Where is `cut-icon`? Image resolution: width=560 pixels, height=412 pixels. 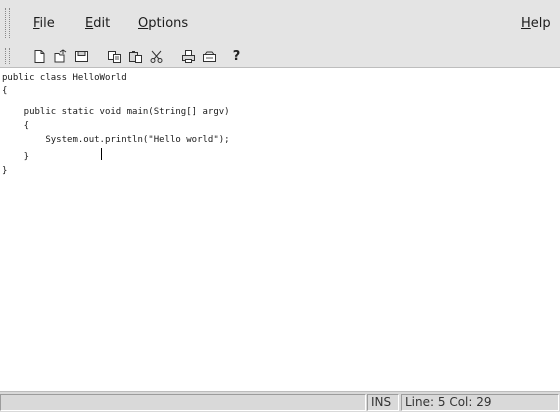 cut-icon is located at coordinates (156, 56).